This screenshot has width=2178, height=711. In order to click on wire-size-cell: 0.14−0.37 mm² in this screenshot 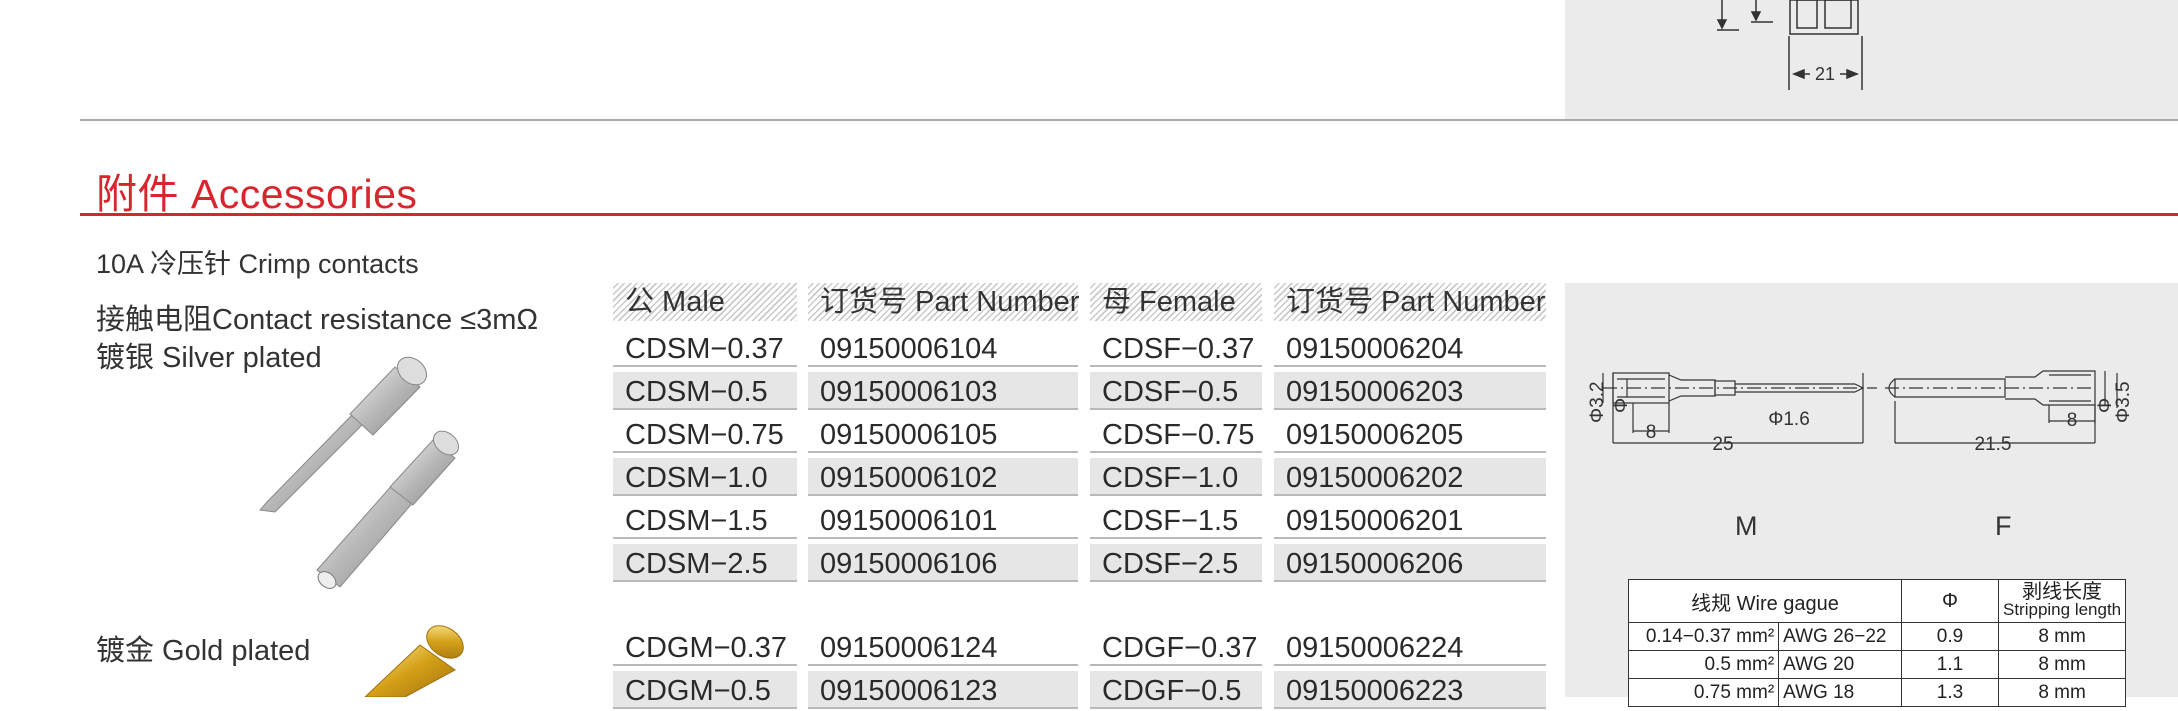, I will do `click(1703, 636)`.